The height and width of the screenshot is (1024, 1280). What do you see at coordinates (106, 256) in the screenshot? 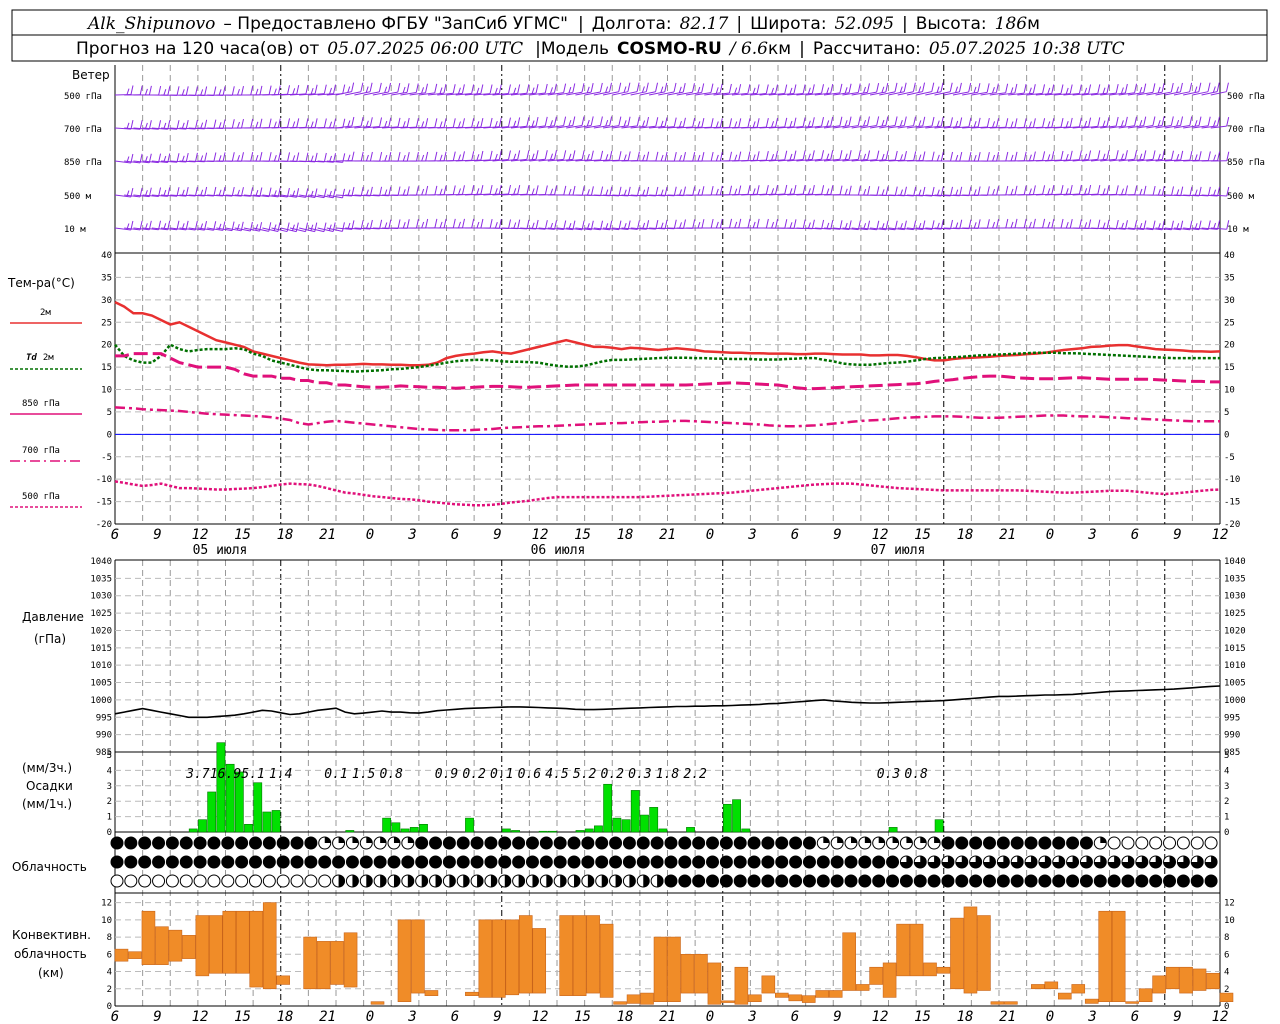
I see `temp-y-tick: 40` at bounding box center [106, 256].